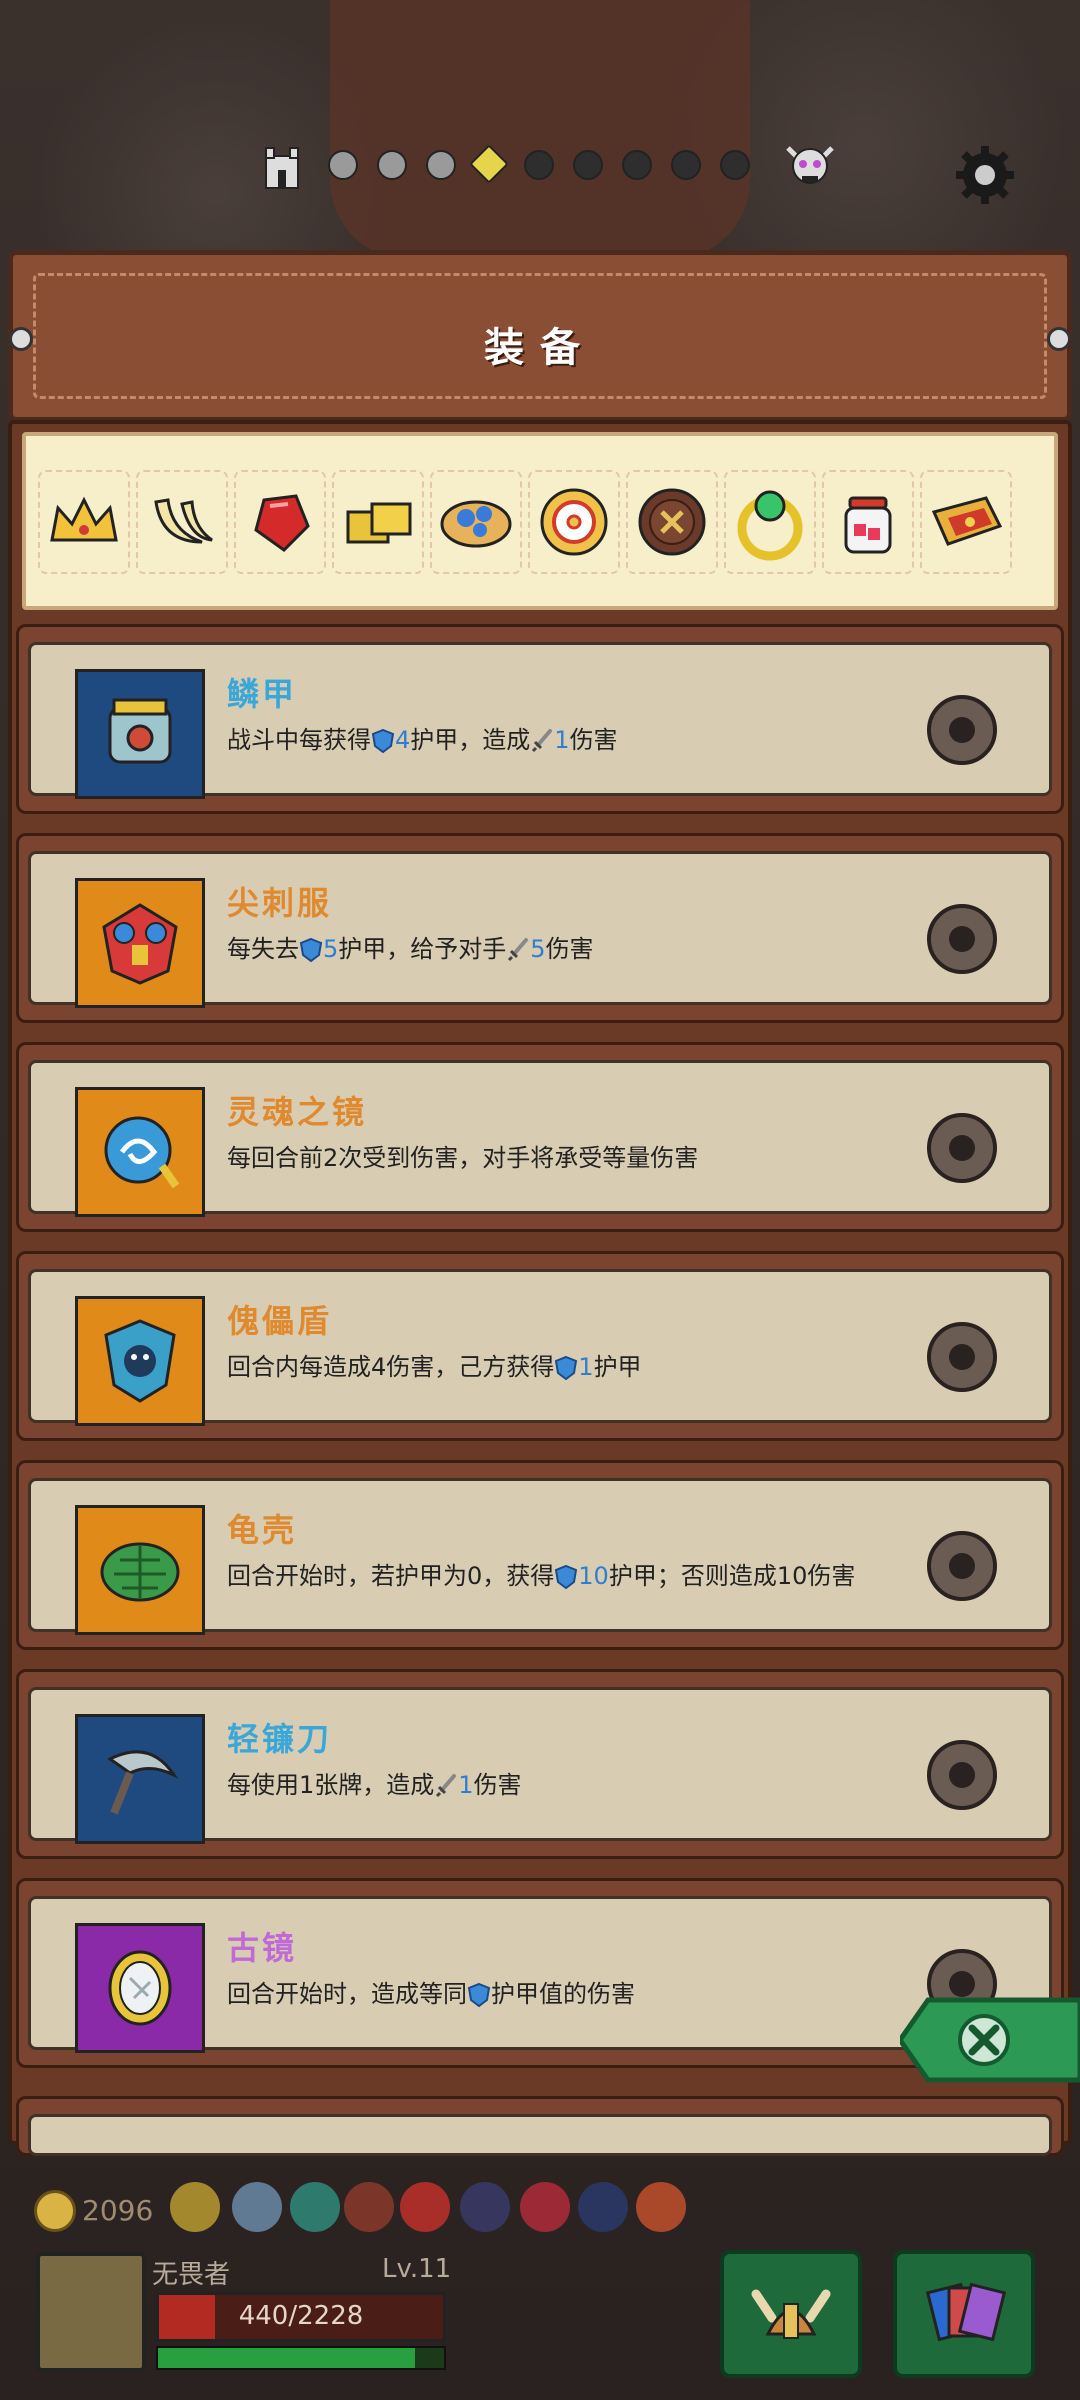 Image resolution: width=1080 pixels, height=2400 pixels. Describe the element at coordinates (791, 2314) in the screenshot. I see `deck-button` at that location.